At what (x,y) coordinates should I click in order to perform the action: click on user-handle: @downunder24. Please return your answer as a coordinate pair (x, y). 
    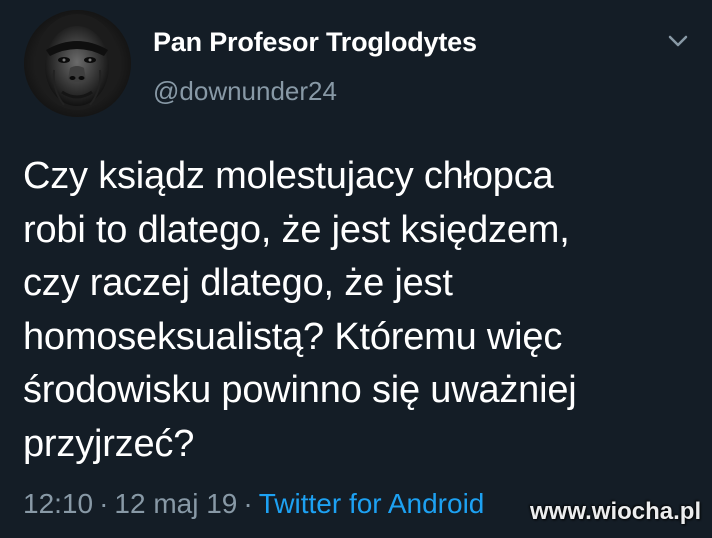
    Looking at the image, I should click on (245, 91).